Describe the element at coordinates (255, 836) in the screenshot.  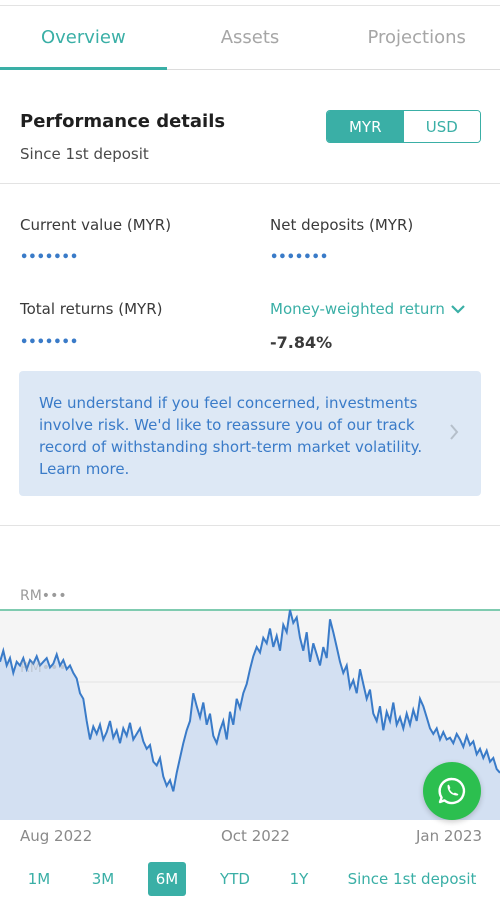
I see `x-axis-label-oct: Oct 2022` at that location.